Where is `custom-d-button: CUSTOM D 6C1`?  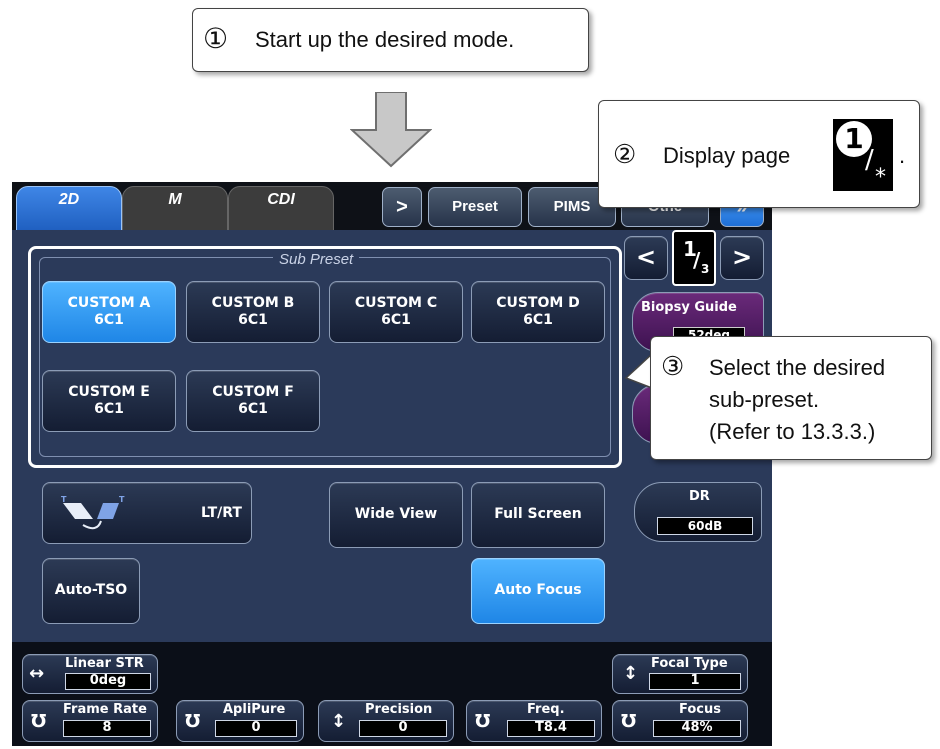
custom-d-button: CUSTOM D 6C1 is located at coordinates (538, 312).